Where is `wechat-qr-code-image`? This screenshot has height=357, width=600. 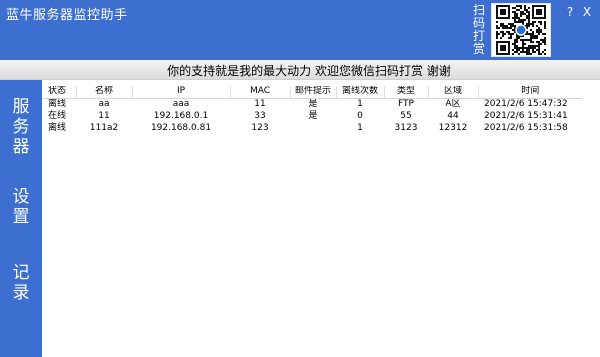
wechat-qr-code-image is located at coordinates (521, 30).